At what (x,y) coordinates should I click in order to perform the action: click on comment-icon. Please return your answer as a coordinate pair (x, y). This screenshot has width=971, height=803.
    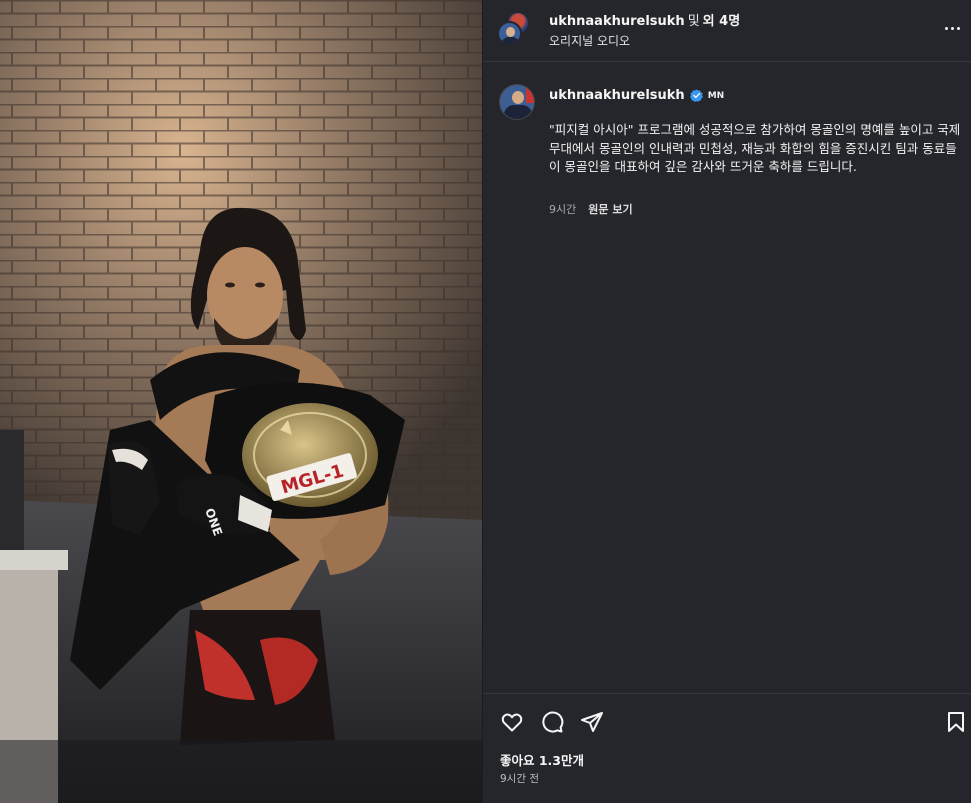
    Looking at the image, I should click on (552, 722).